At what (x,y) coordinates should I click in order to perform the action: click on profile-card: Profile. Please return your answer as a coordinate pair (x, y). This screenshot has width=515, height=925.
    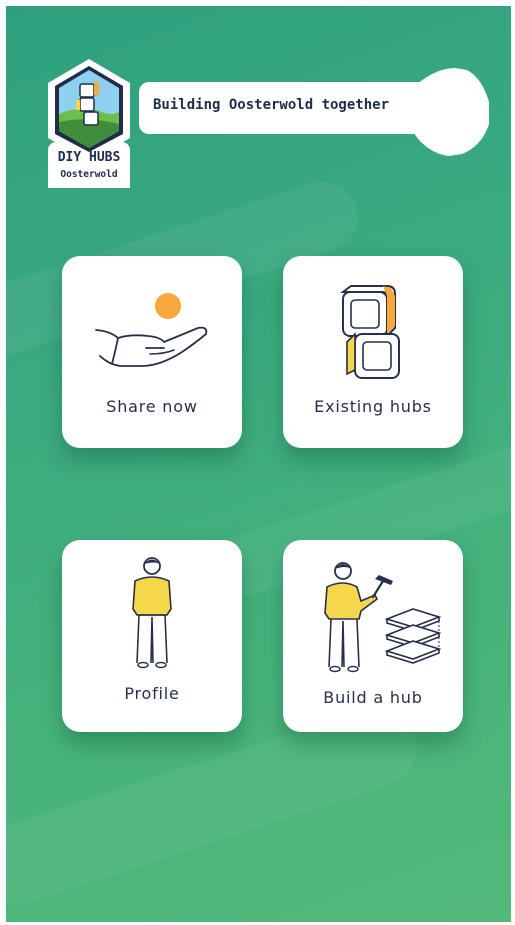
    Looking at the image, I should click on (152, 636).